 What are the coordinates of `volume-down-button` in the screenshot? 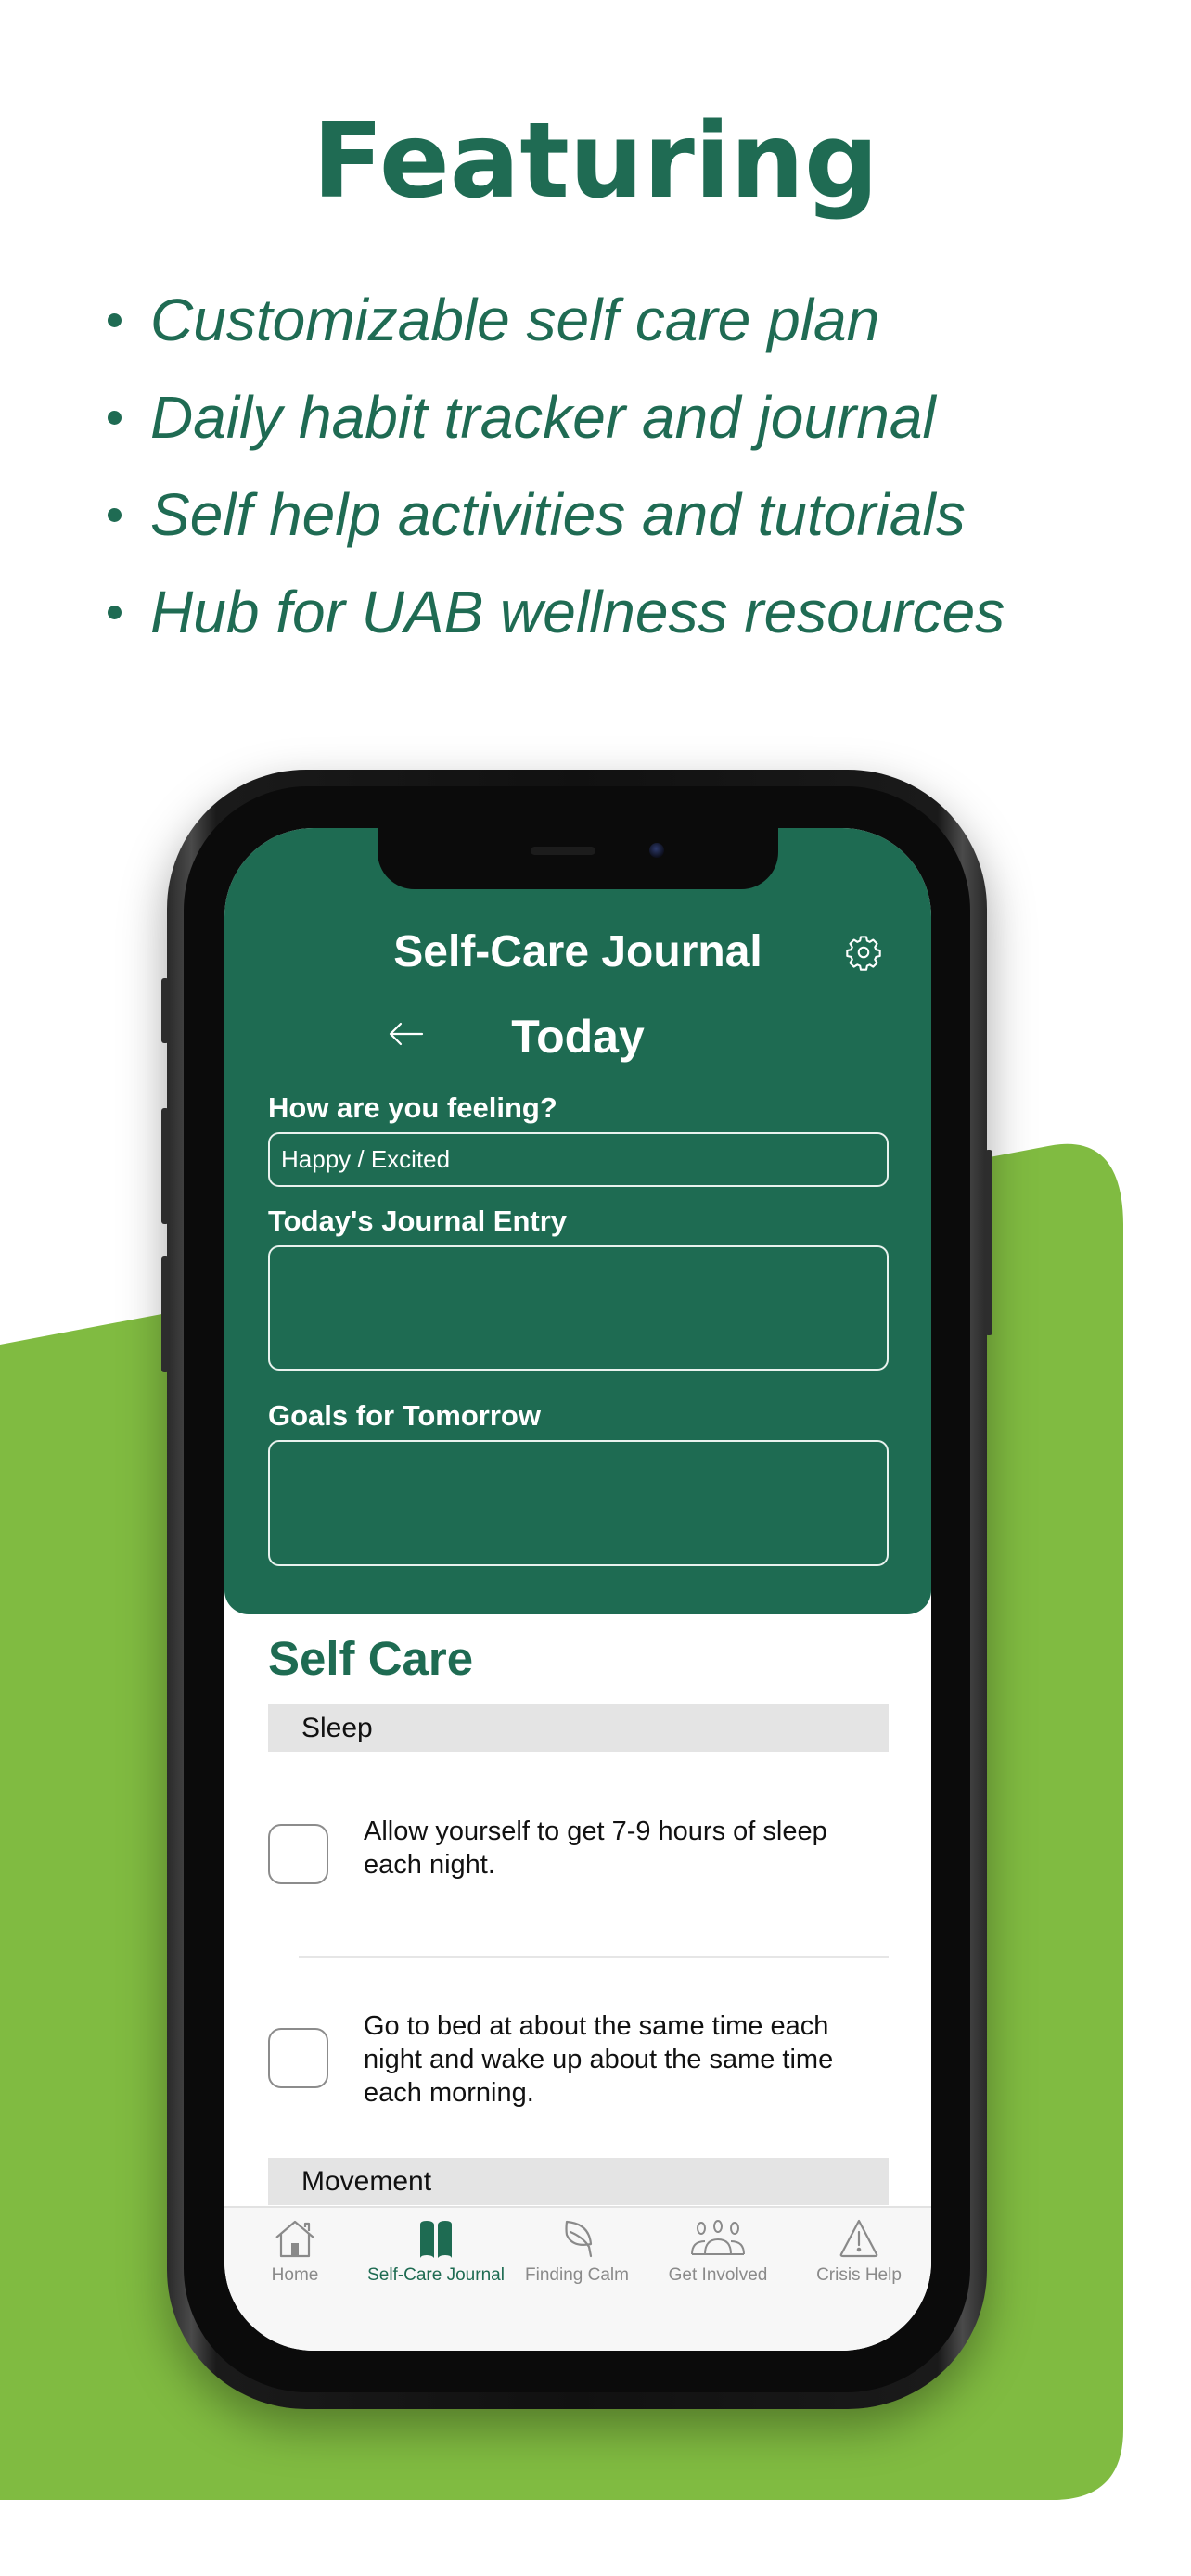 It's located at (165, 1314).